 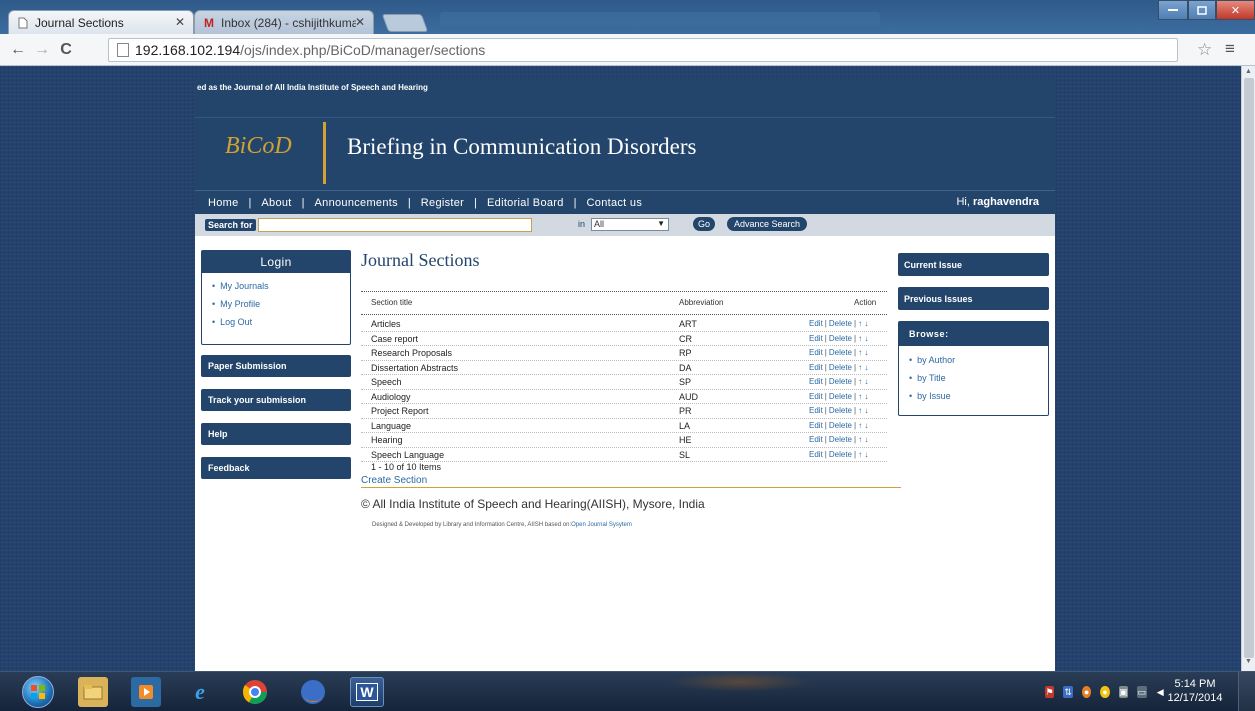 What do you see at coordinates (223, 203) in the screenshot?
I see `nav-home: Home` at bounding box center [223, 203].